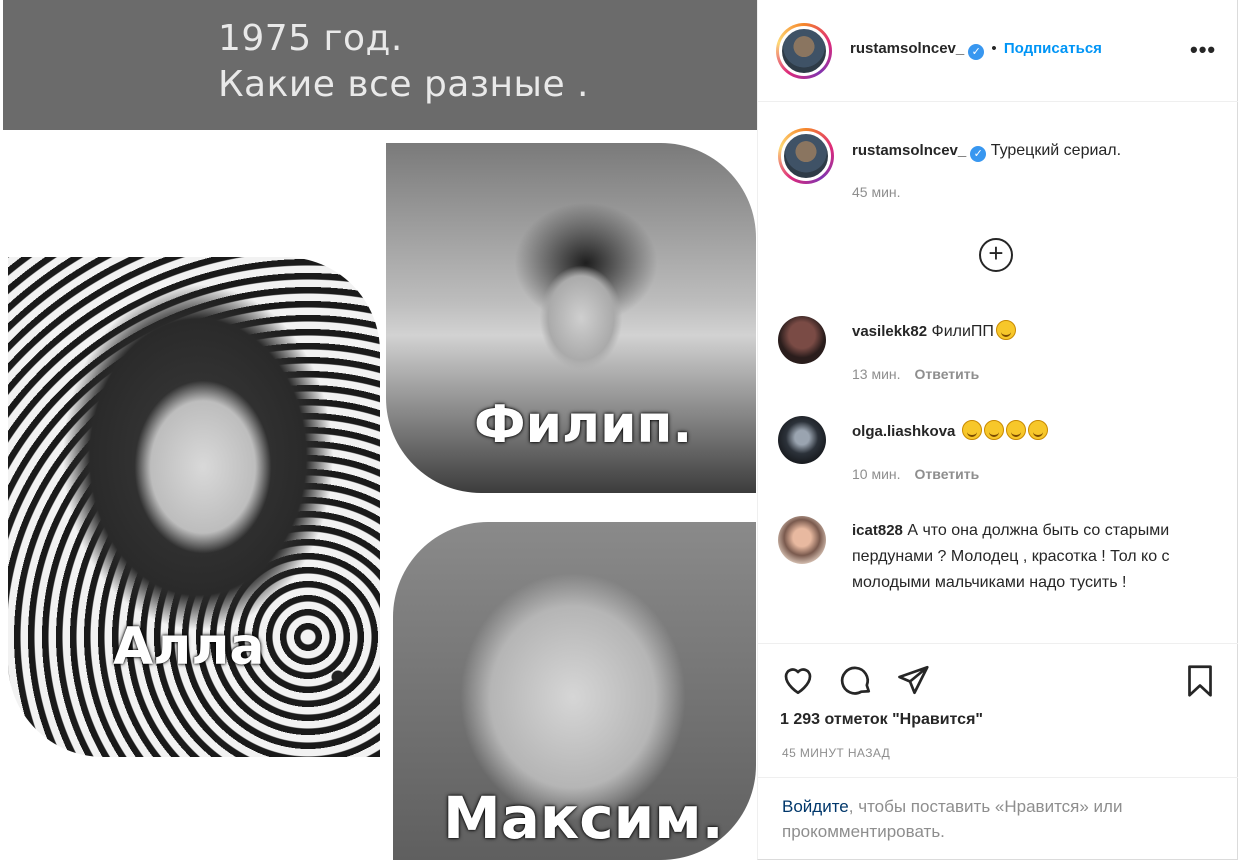 The image size is (1240, 863). What do you see at coordinates (962, 331) in the screenshot?
I see `comment-text: ФилиПП` at bounding box center [962, 331].